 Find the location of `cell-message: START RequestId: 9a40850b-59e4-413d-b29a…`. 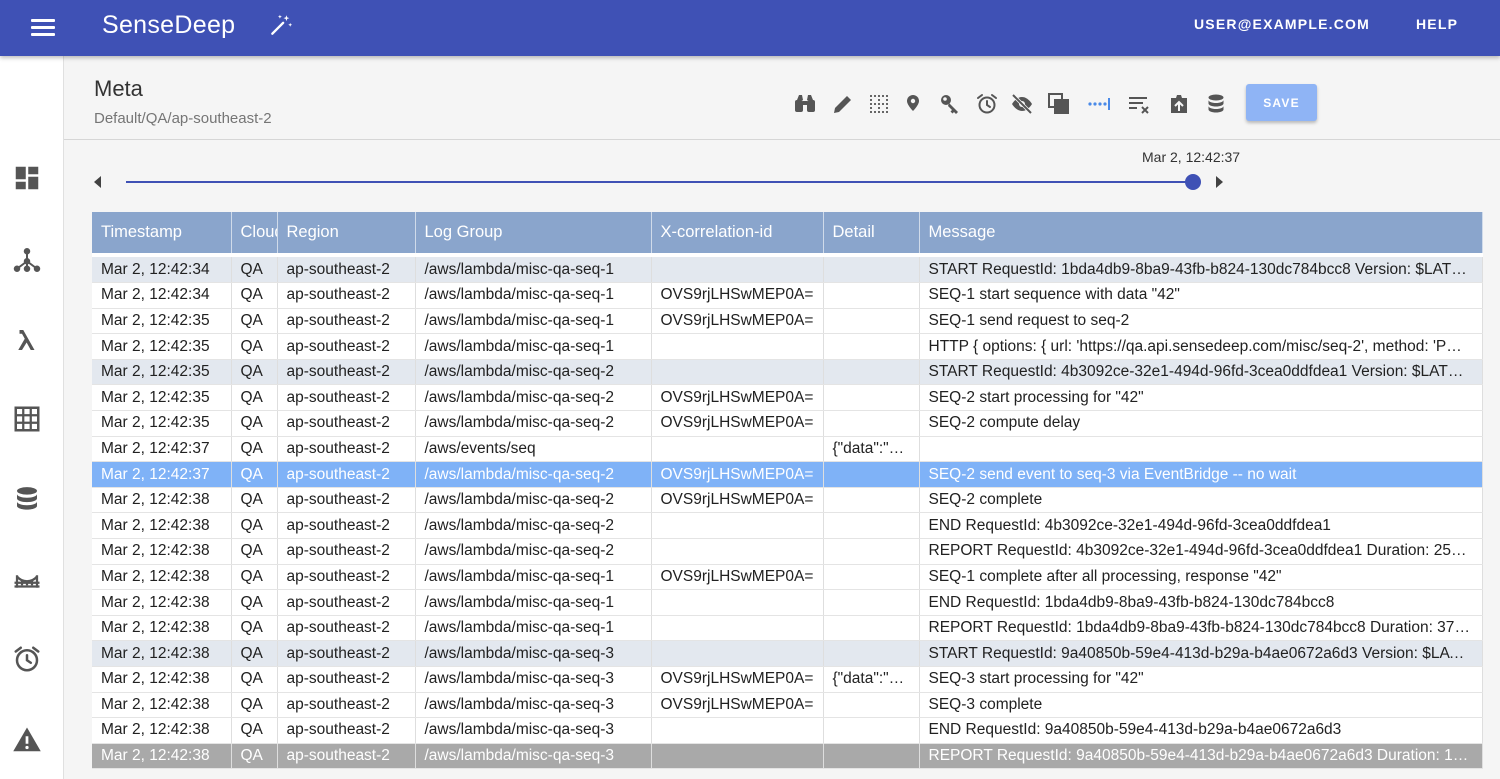

cell-message: START RequestId: 9a40850b-59e4-413d-b29a… is located at coordinates (1201, 653).